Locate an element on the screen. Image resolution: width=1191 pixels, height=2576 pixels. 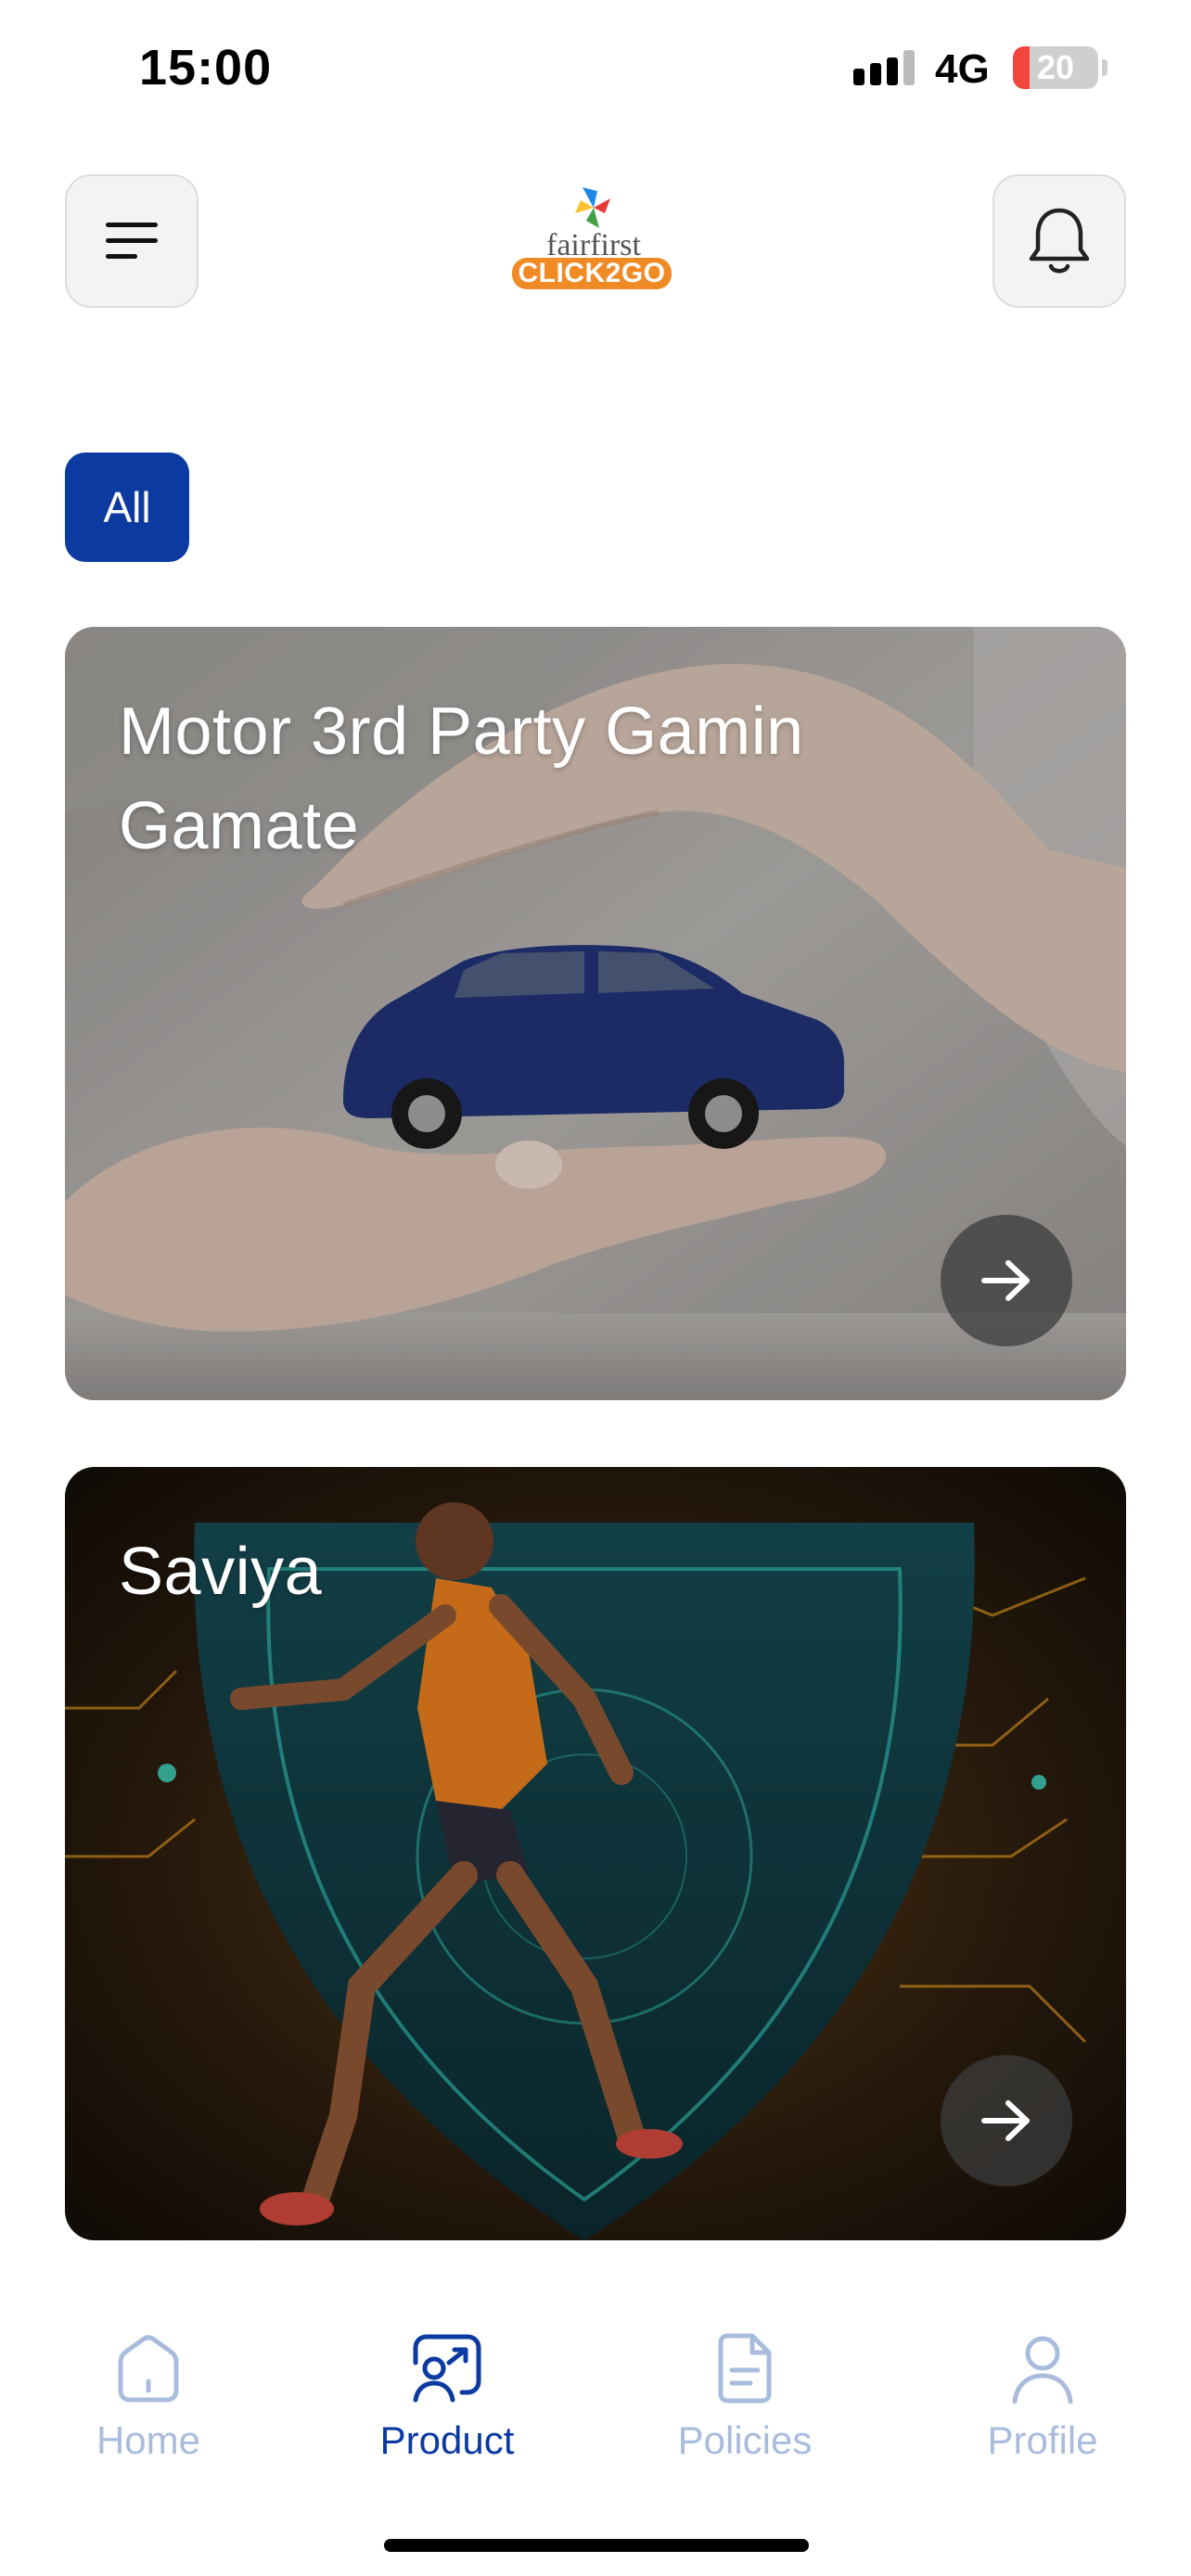
nav-item-product: Product is located at coordinates (447, 2398).